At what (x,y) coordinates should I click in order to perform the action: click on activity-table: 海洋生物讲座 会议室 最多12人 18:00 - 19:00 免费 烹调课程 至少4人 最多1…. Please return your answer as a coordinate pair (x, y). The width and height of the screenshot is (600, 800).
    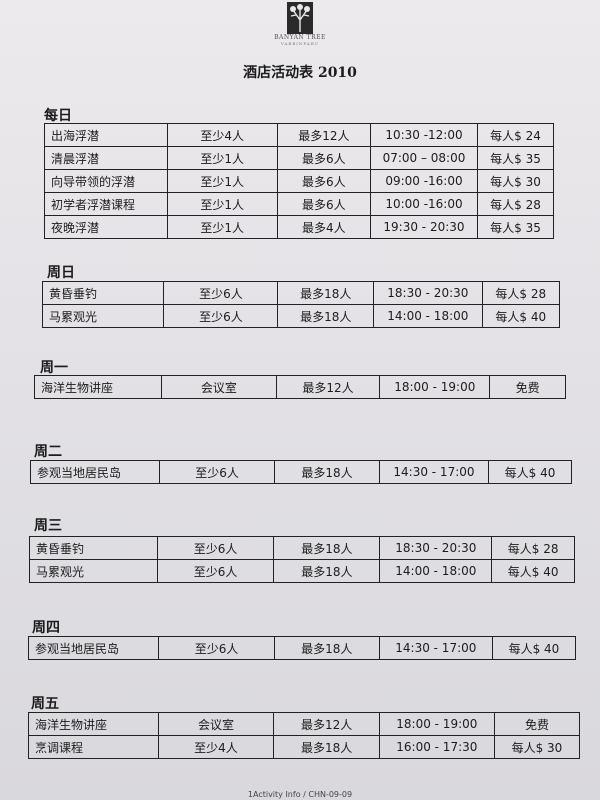
    Looking at the image, I should click on (304, 735).